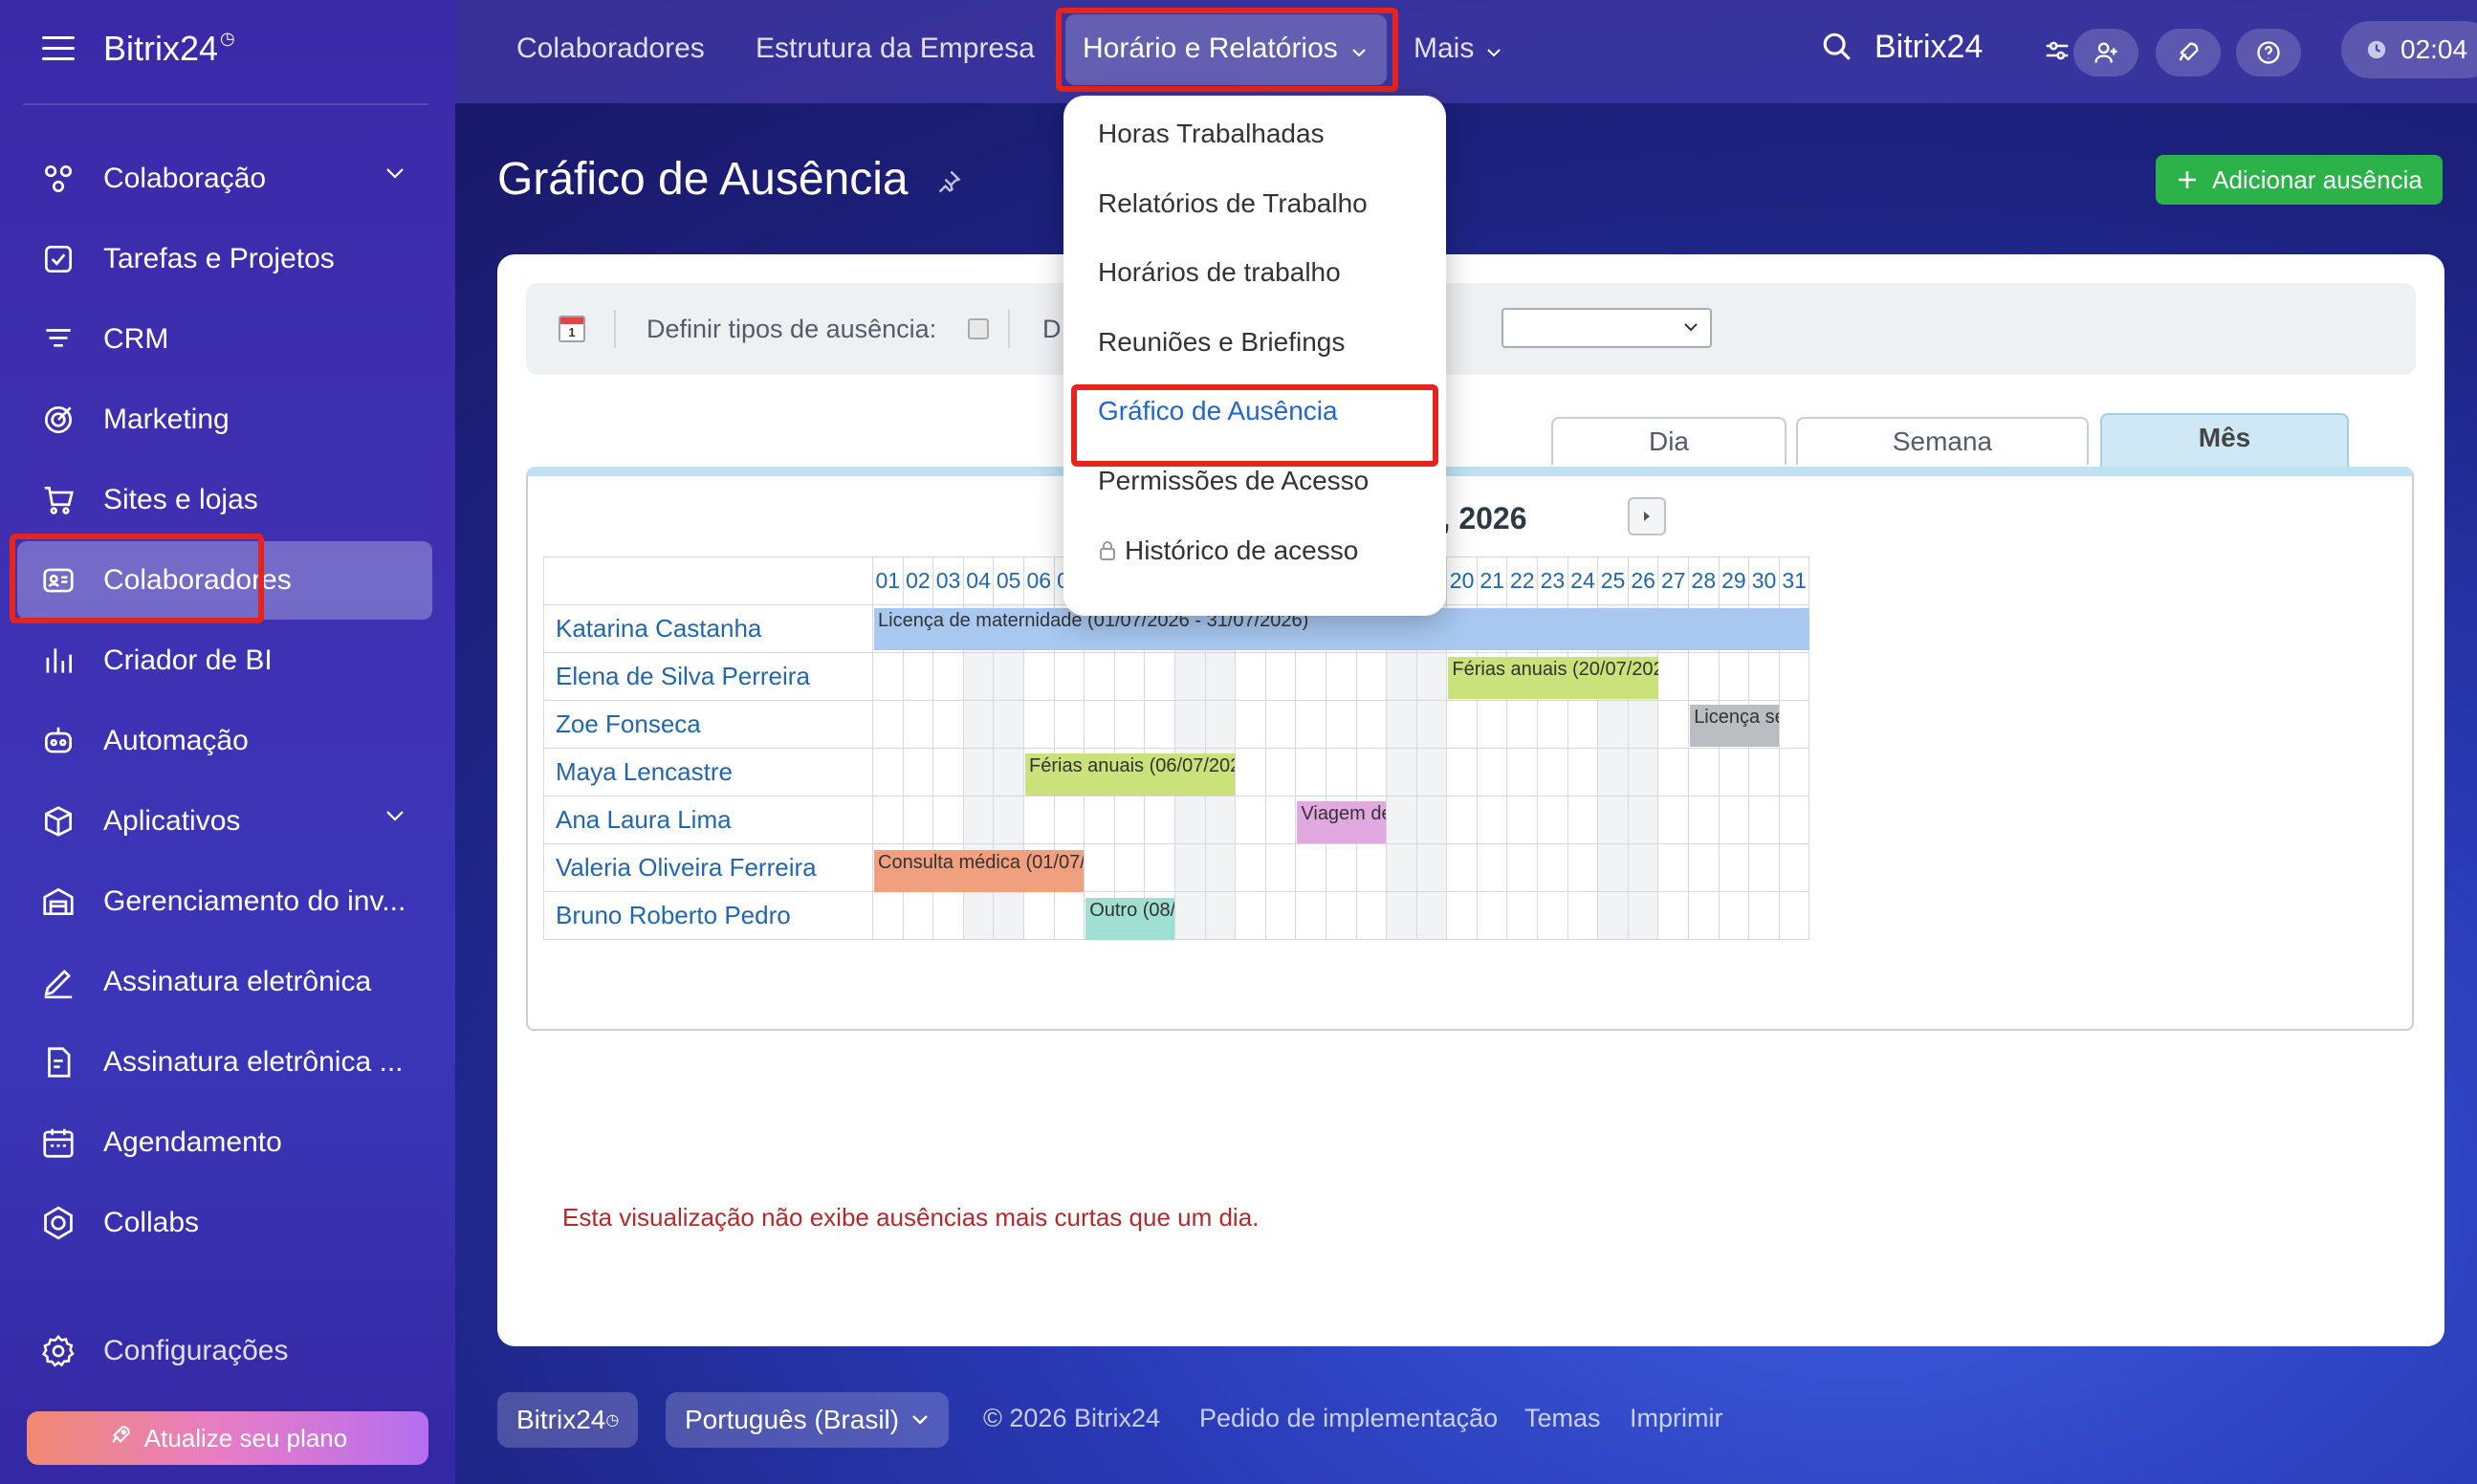 This screenshot has height=1484, width=2477. Describe the element at coordinates (224, 1143) in the screenshot. I see `sidebar-item-agendamento: Agendamento` at that location.